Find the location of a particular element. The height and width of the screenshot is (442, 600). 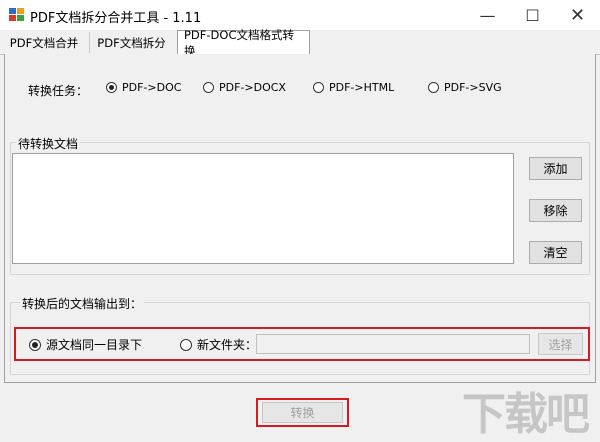

tab-pdf-merge: PDF文档合并 is located at coordinates (44, 42).